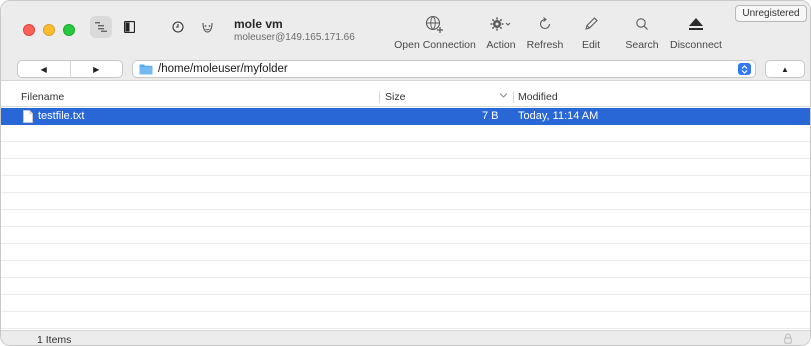  I want to click on column-header-filename: Filename, so click(42, 97).